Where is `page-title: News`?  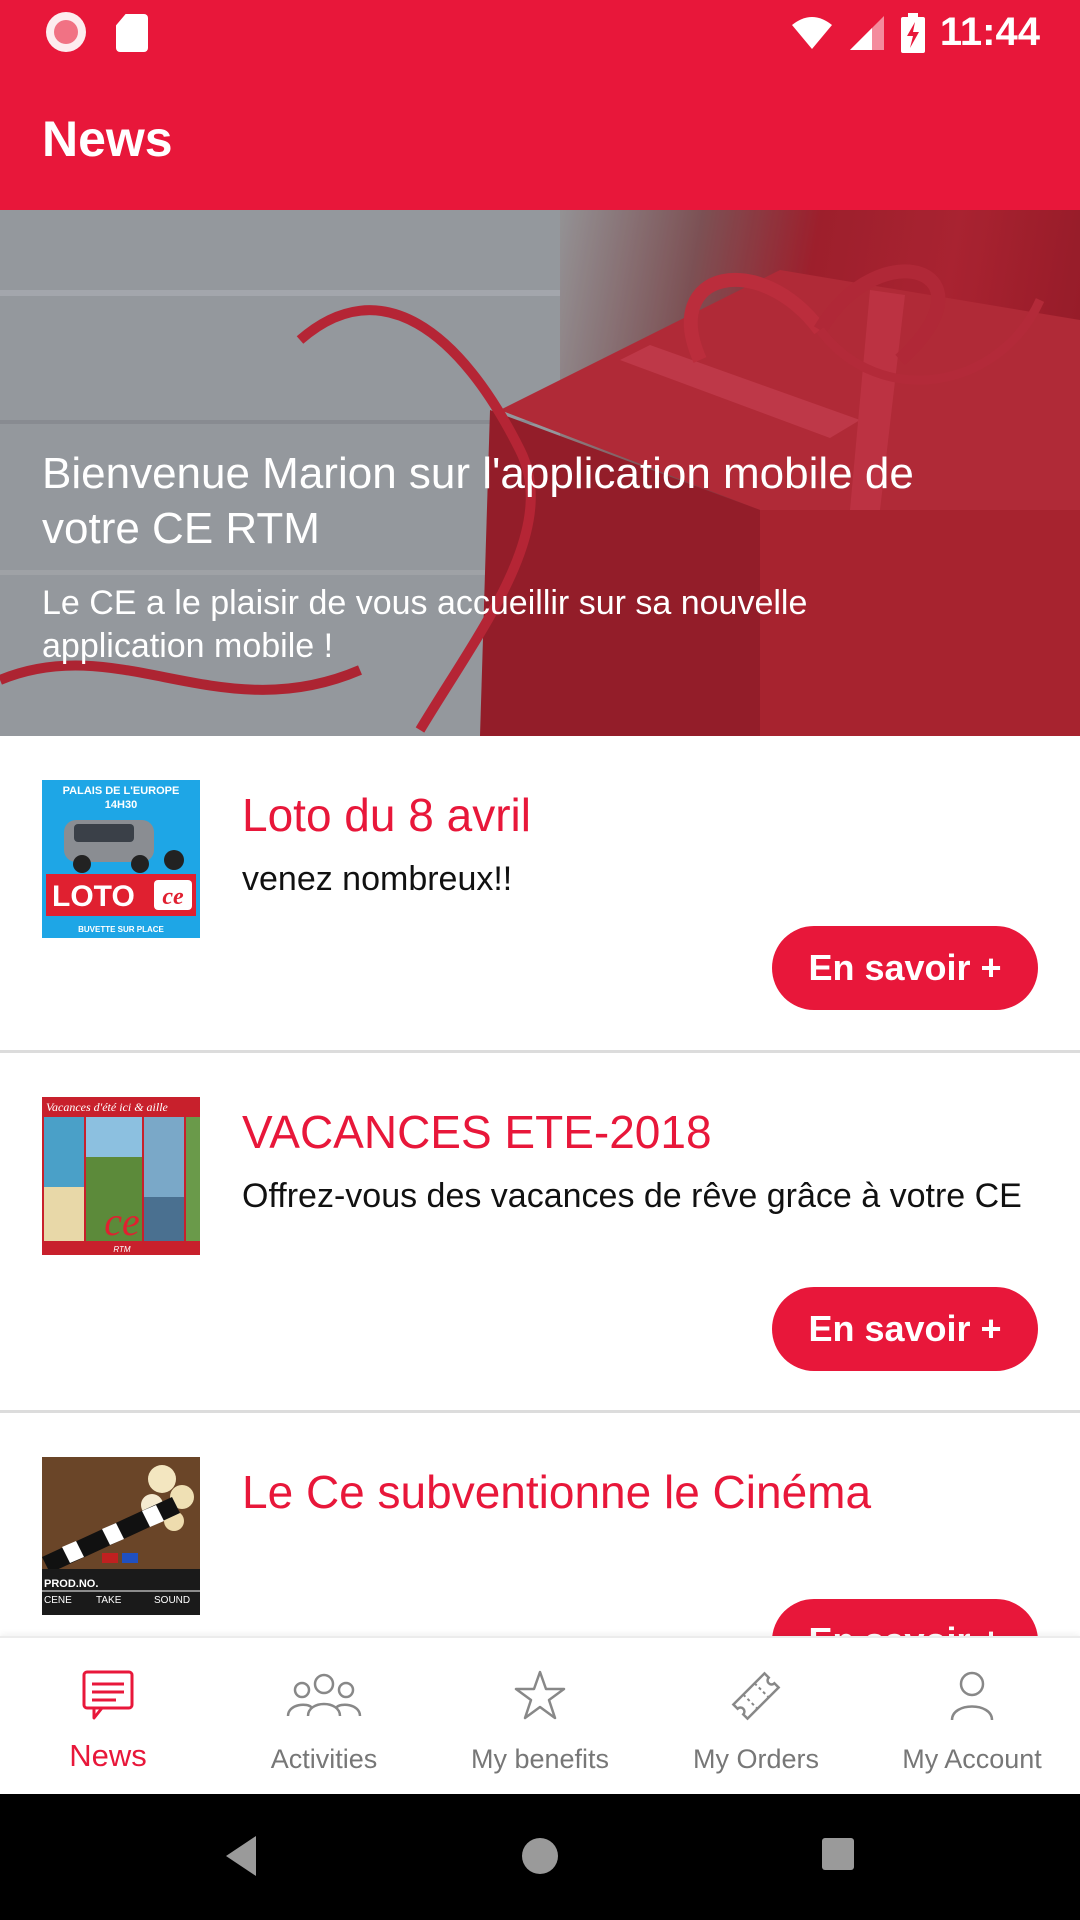 page-title: News is located at coordinates (107, 139).